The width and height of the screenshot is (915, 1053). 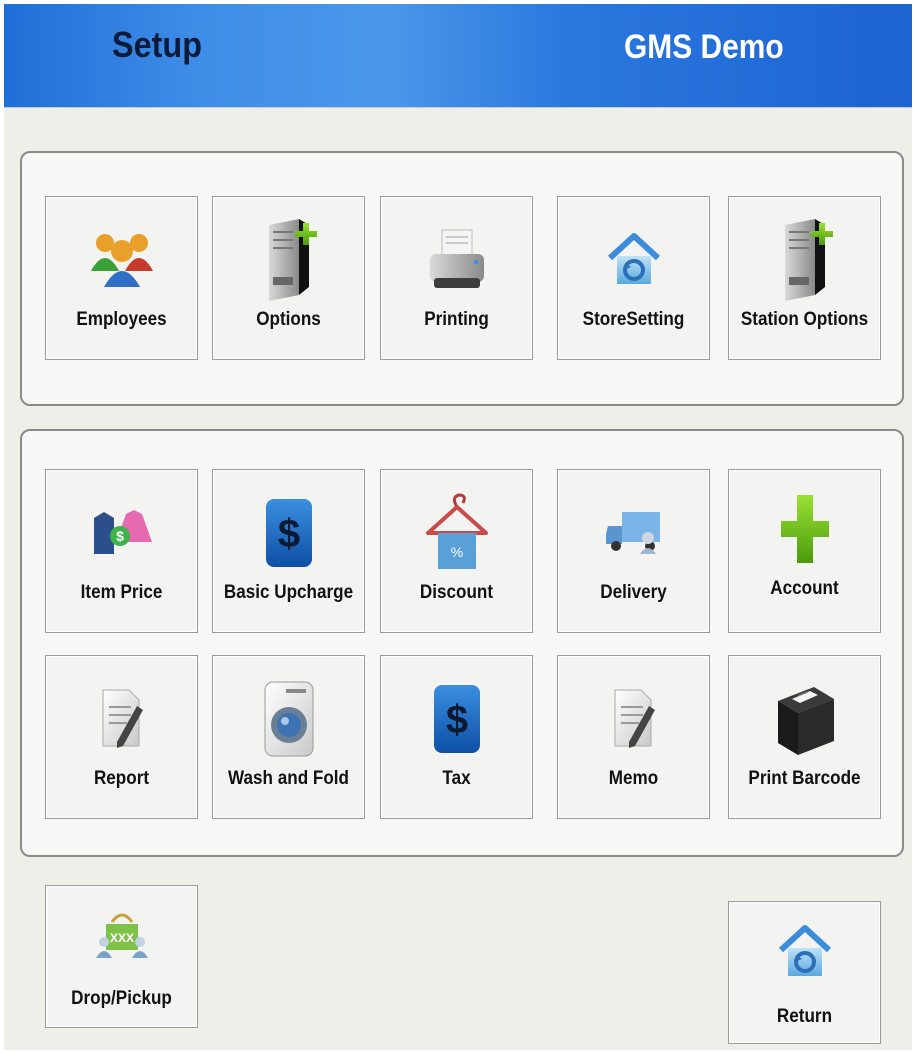 I want to click on basic-upcharge-label: Basic Upcharge, so click(x=288, y=592).